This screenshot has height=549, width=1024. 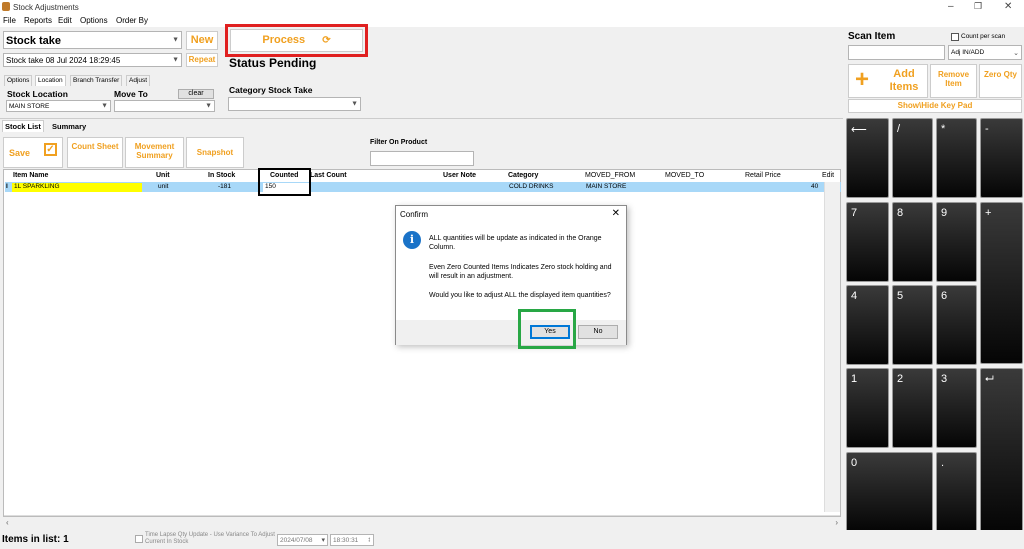 I want to click on col-in-stock: In Stock, so click(x=221, y=175).